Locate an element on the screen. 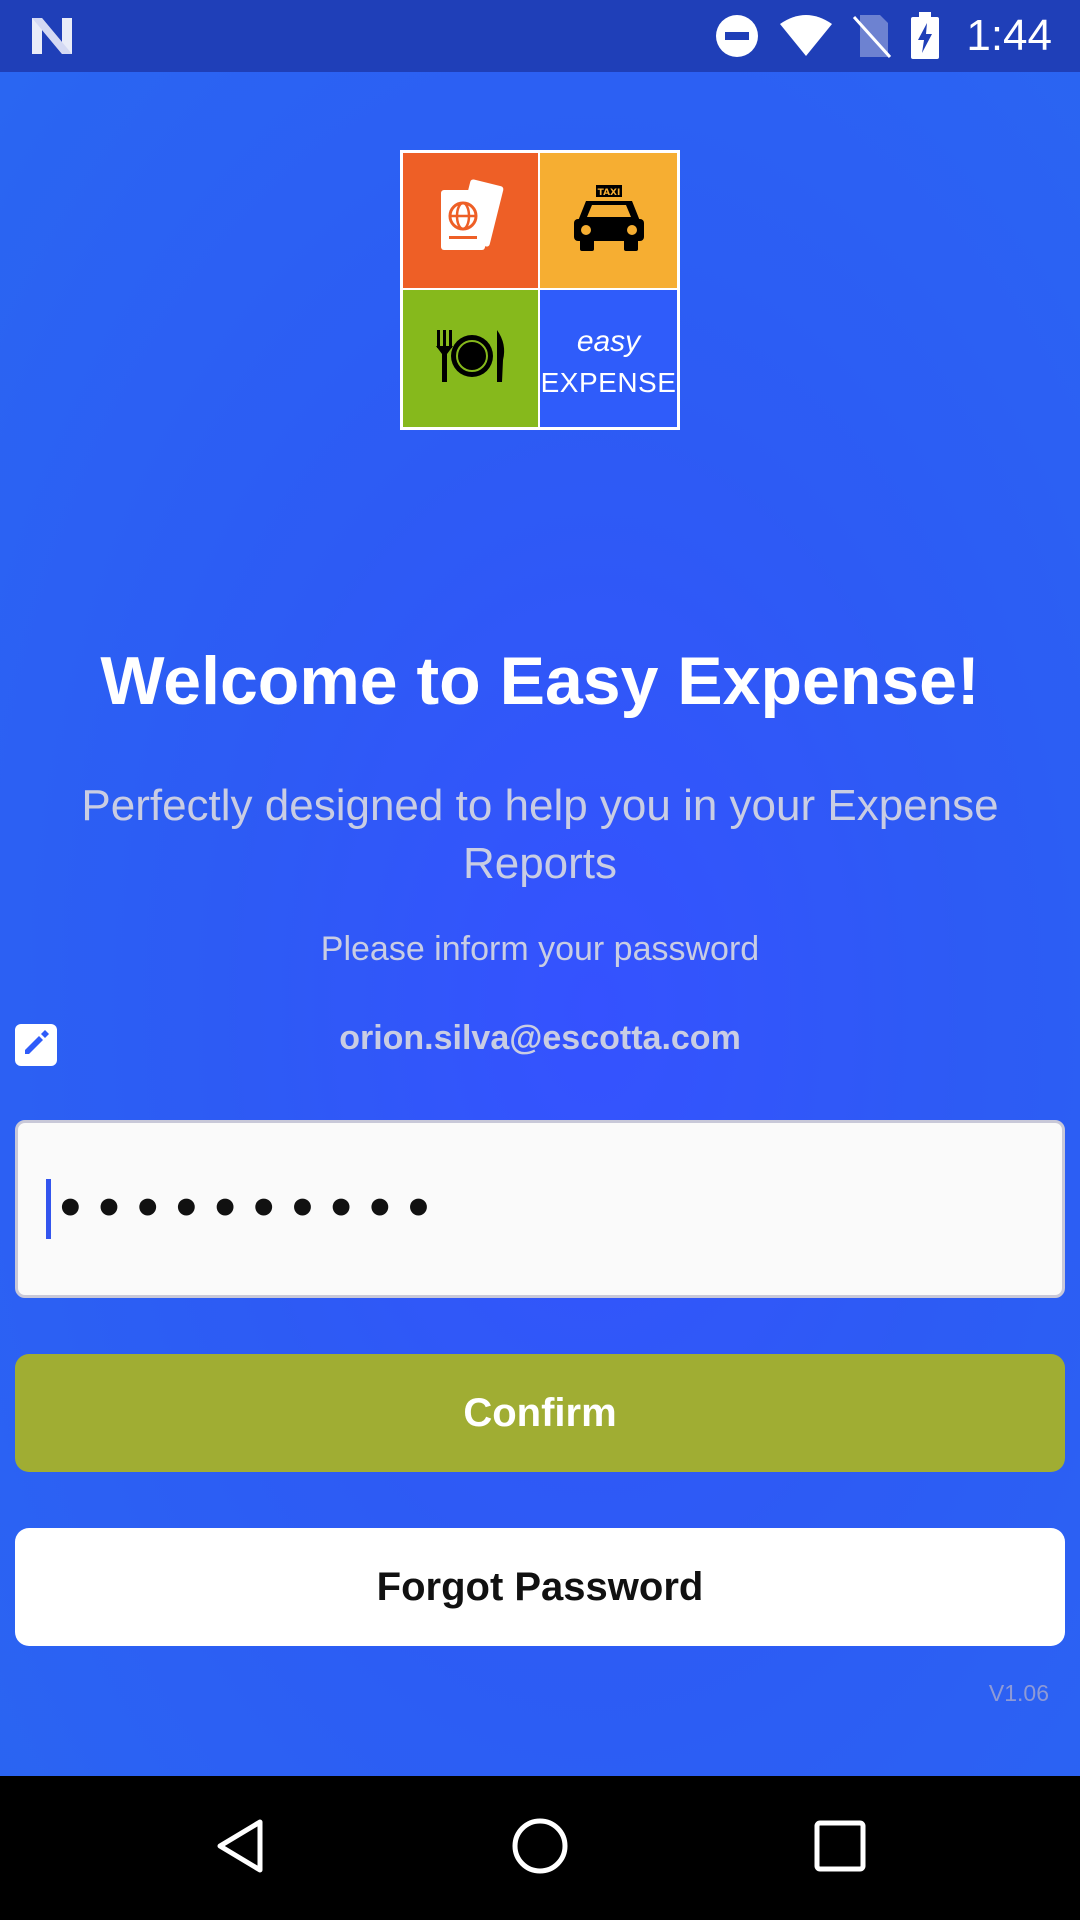  status-clock: 1:44 is located at coordinates (1009, 35).